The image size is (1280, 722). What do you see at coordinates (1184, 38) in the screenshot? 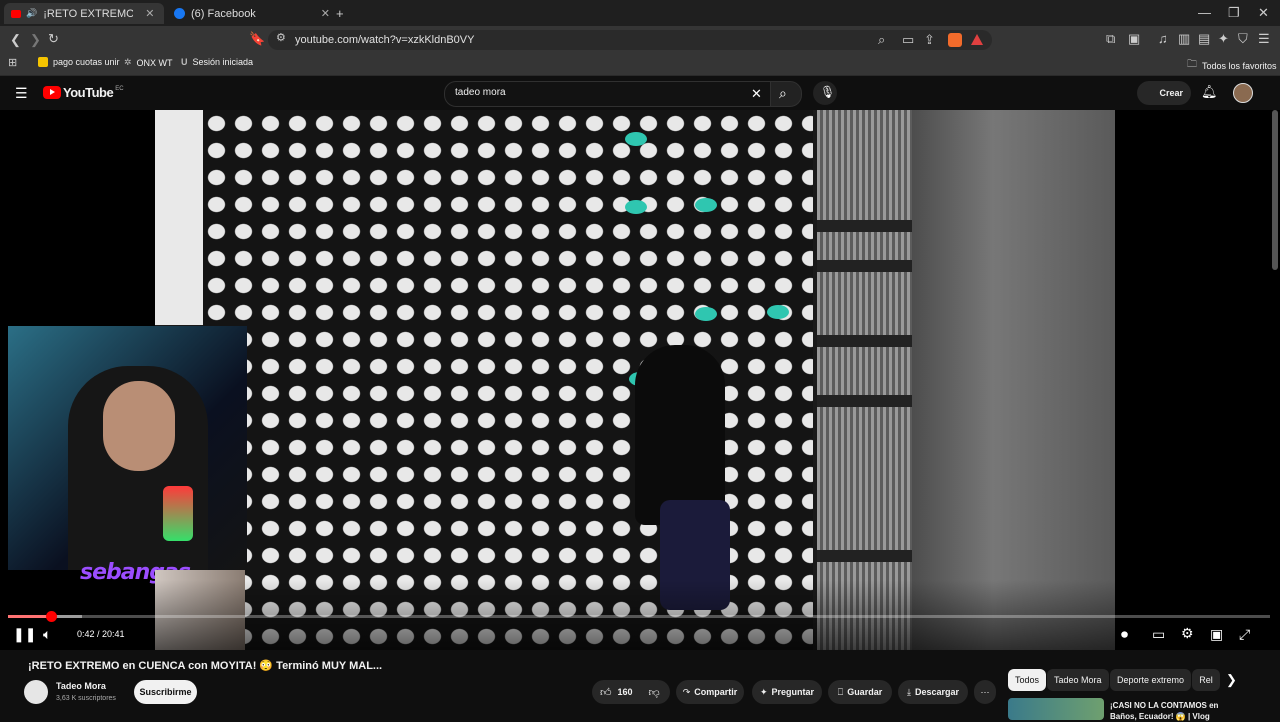
I see `sidebar-icon: ▥` at bounding box center [1184, 38].